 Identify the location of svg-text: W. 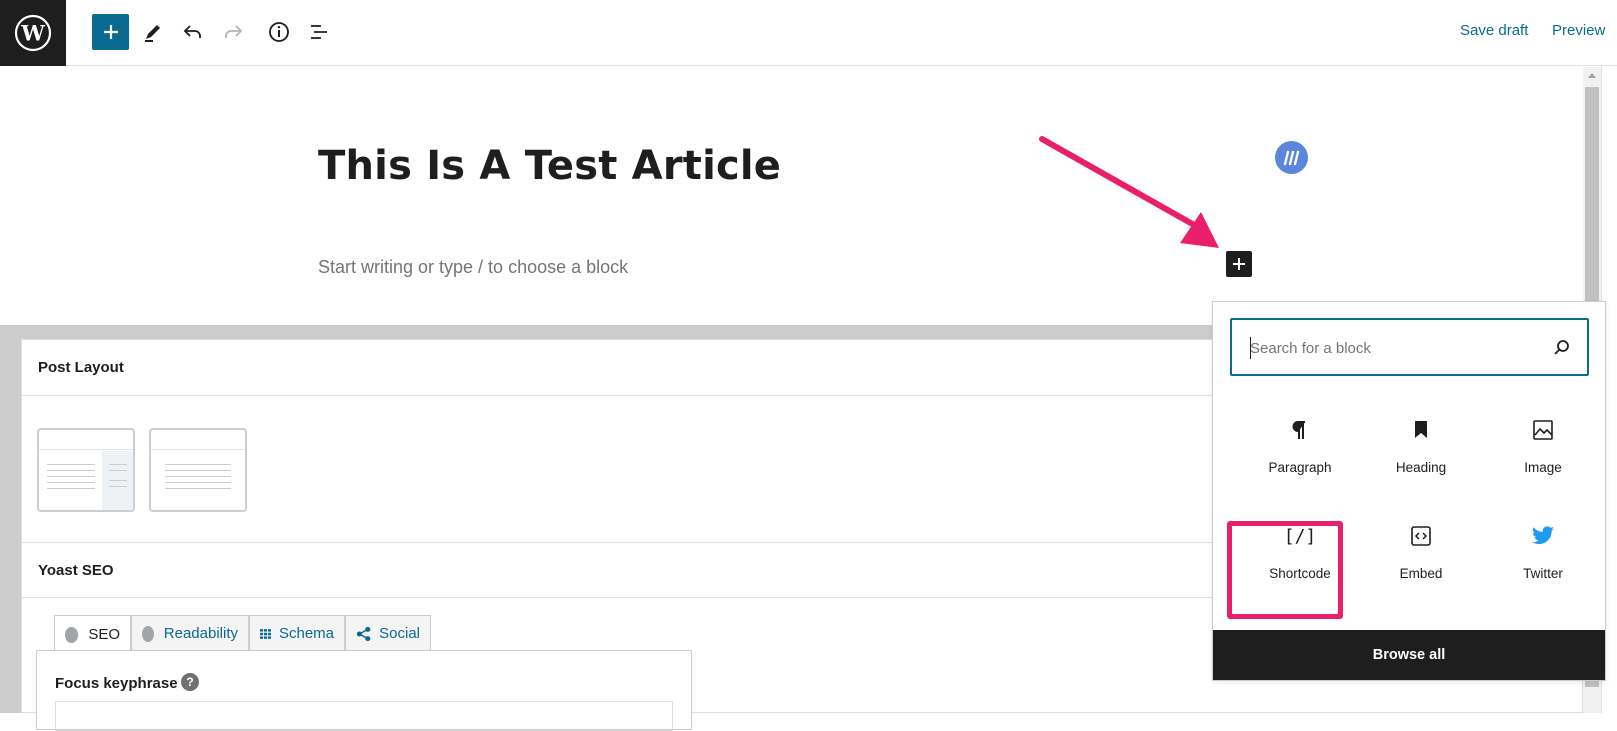
(32, 33).